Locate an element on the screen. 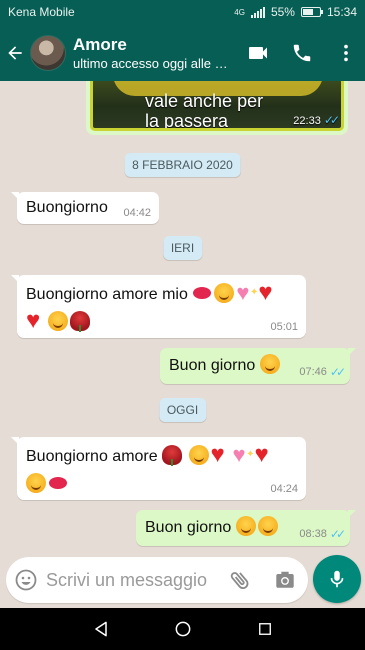  message-time: 04:24 is located at coordinates (284, 489).